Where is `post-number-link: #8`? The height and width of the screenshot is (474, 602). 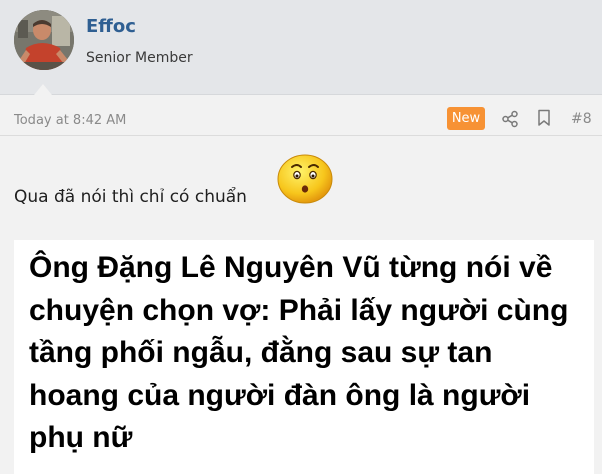
post-number-link: #8 is located at coordinates (581, 119).